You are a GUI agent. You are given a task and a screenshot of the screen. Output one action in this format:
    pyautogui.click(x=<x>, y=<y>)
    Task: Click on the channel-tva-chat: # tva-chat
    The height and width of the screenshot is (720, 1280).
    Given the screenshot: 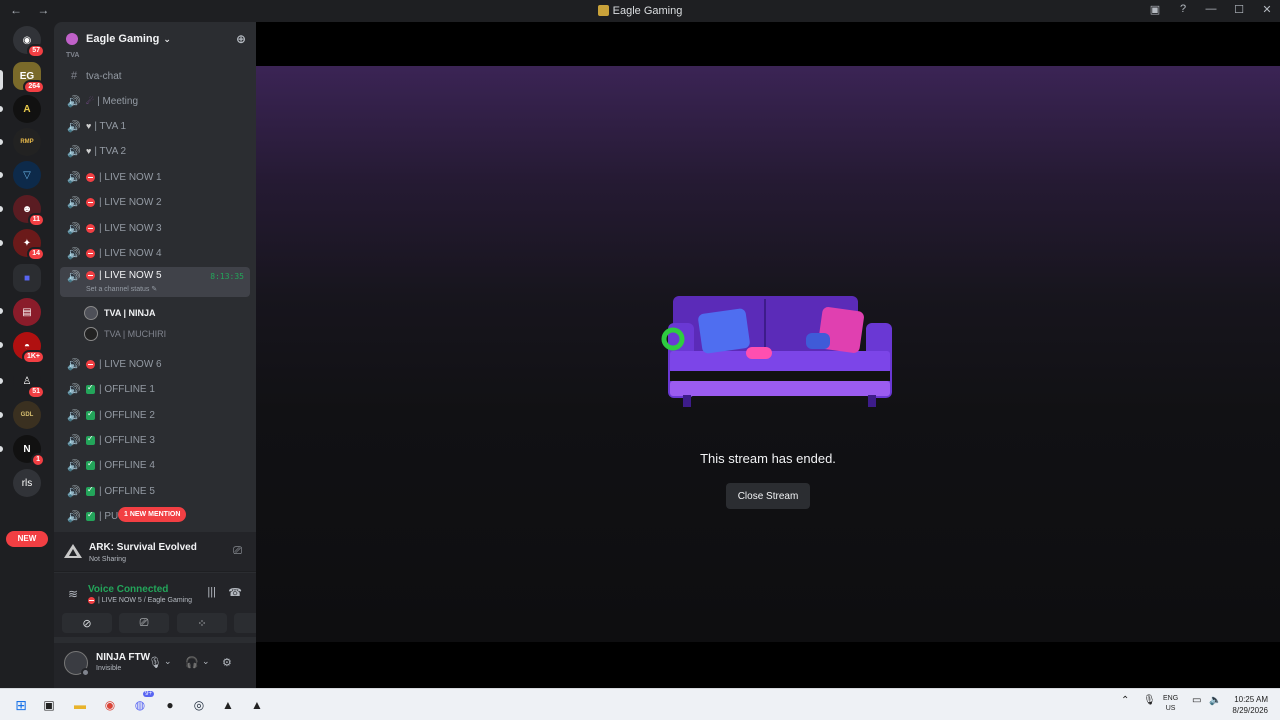 What is the action you would take?
    pyautogui.click(x=155, y=76)
    